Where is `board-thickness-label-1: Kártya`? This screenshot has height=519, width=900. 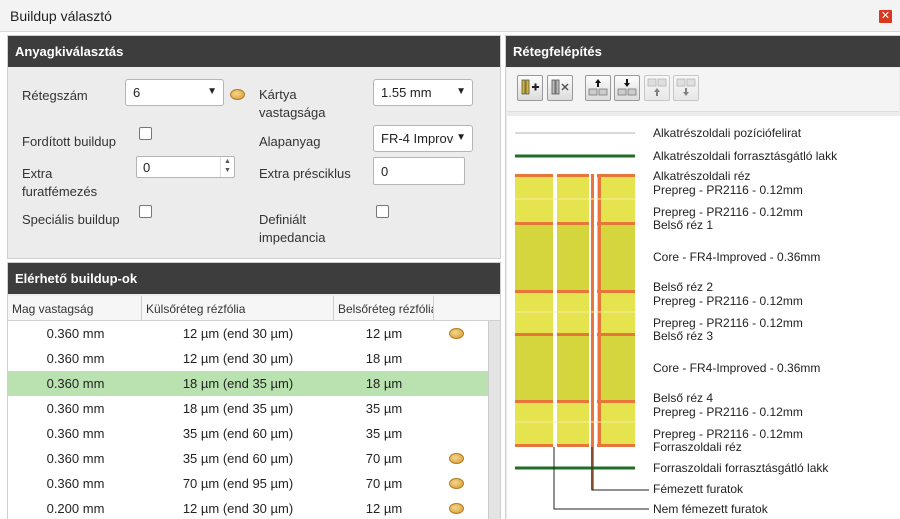
board-thickness-label-1: Kártya is located at coordinates (278, 94).